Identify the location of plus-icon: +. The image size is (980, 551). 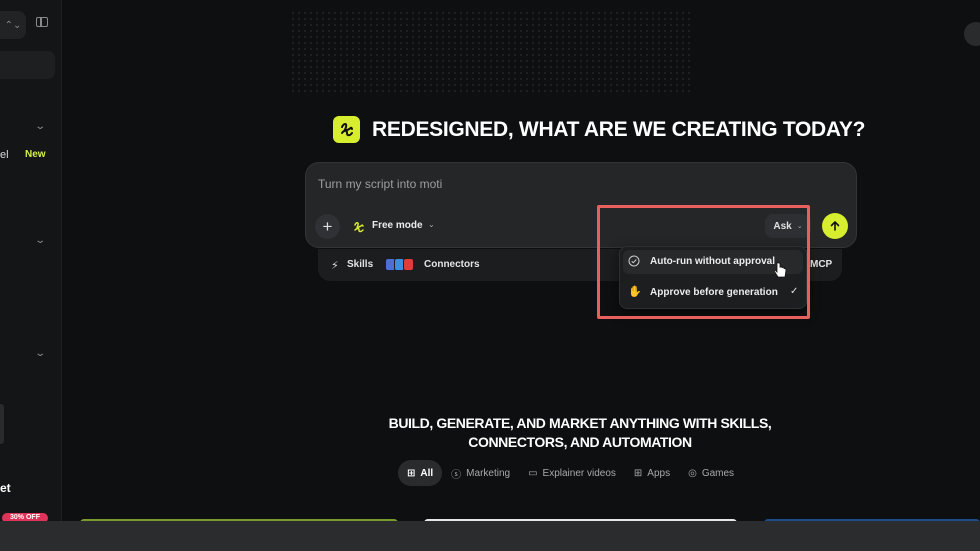
(327, 226).